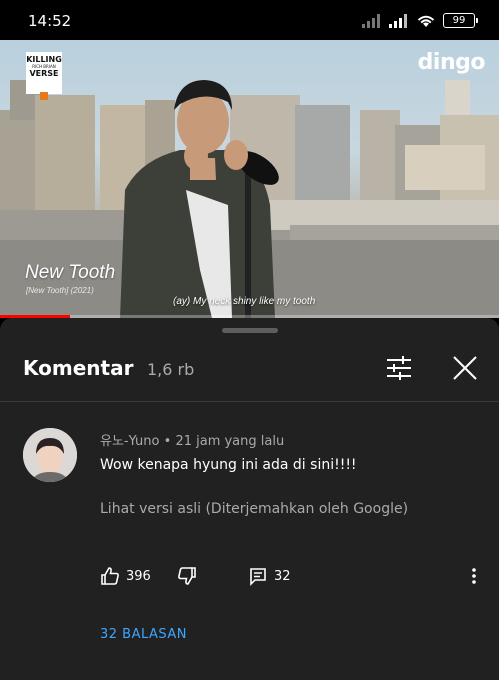 Image resolution: width=499 pixels, height=680 pixels. I want to click on close-icon, so click(465, 368).